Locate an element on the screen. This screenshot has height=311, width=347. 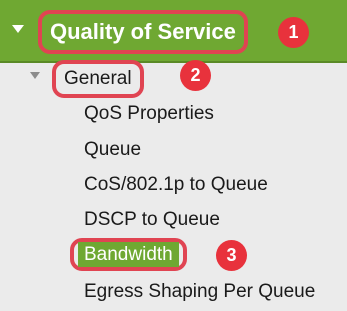
step-badge-3: 3 is located at coordinates (231, 255).